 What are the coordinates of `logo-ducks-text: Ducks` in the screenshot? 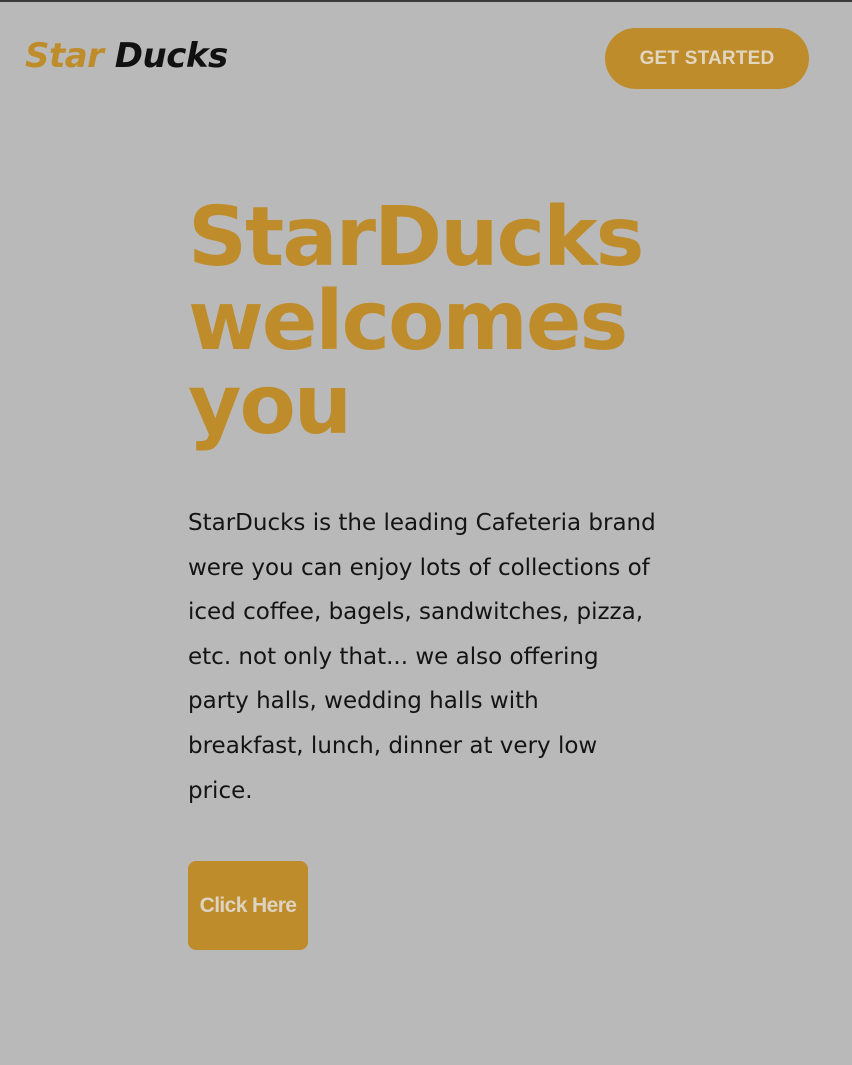 It's located at (171, 56).